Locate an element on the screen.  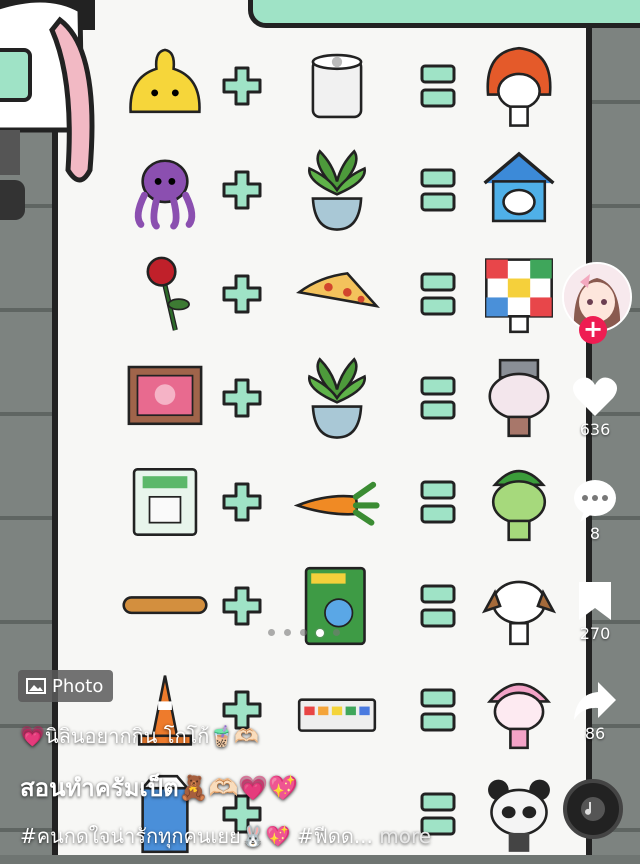
red-rose-art is located at coordinates (168, 293).